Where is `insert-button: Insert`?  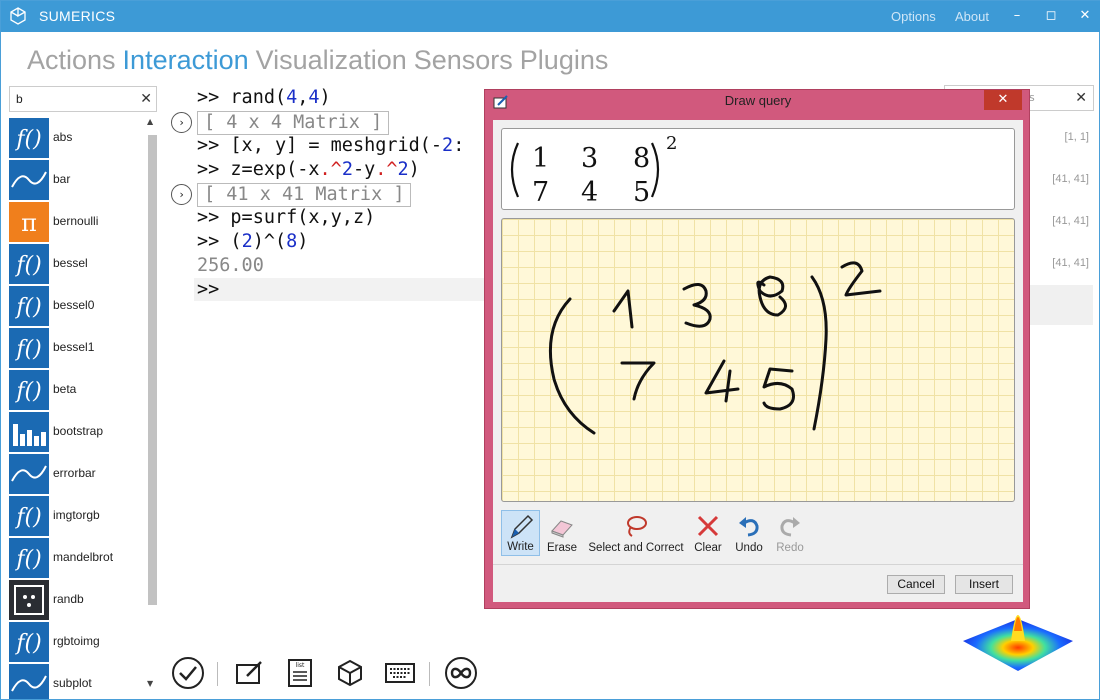 insert-button: Insert is located at coordinates (984, 584).